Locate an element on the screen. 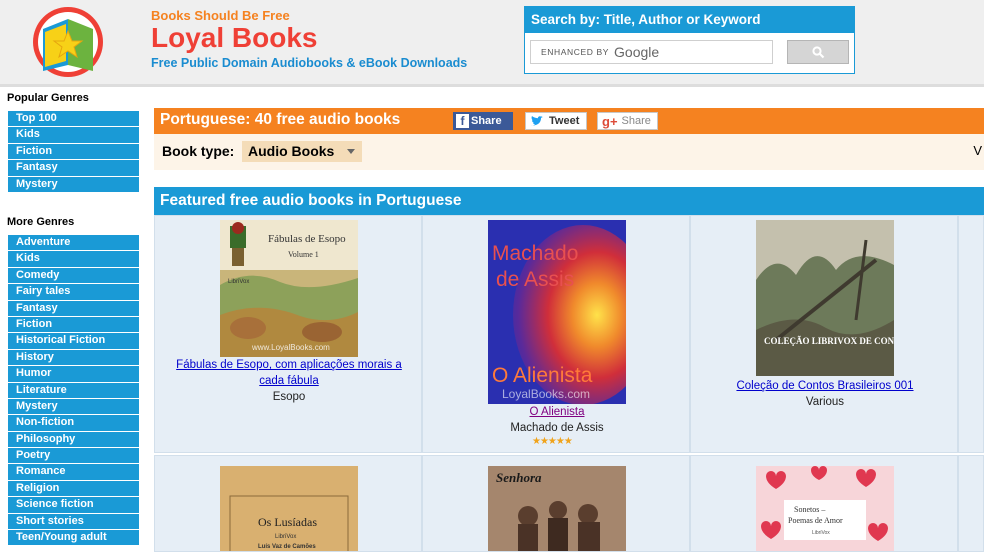 The height and width of the screenshot is (552, 984). cover-title-line: Sonetos – is located at coordinates (810, 509).